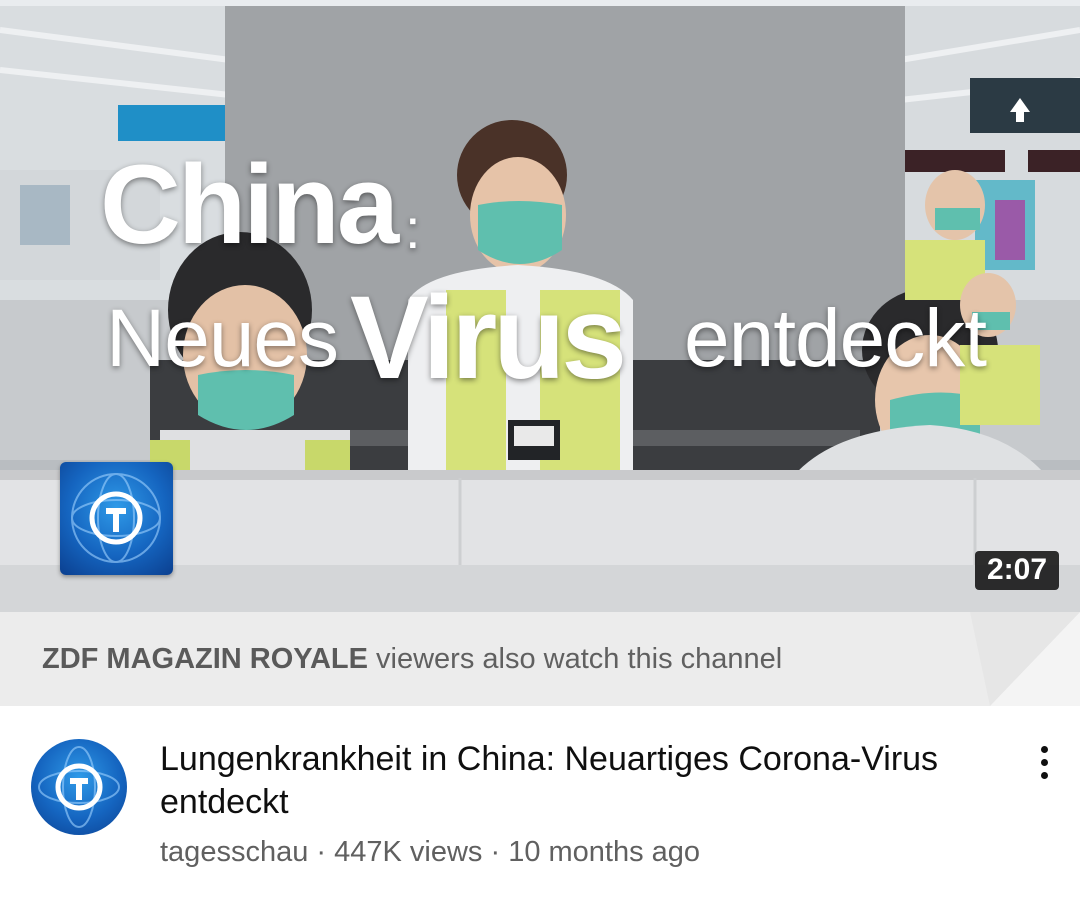 The height and width of the screenshot is (907, 1080). I want to click on video-metadata: tagesschau · 447K views · 10 months ago, so click(430, 852).